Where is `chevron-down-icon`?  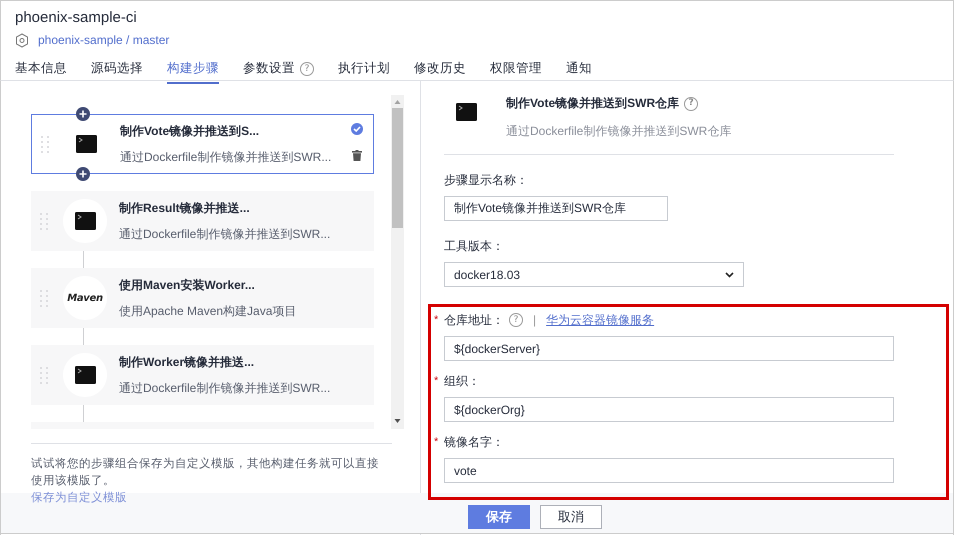
chevron-down-icon is located at coordinates (729, 275).